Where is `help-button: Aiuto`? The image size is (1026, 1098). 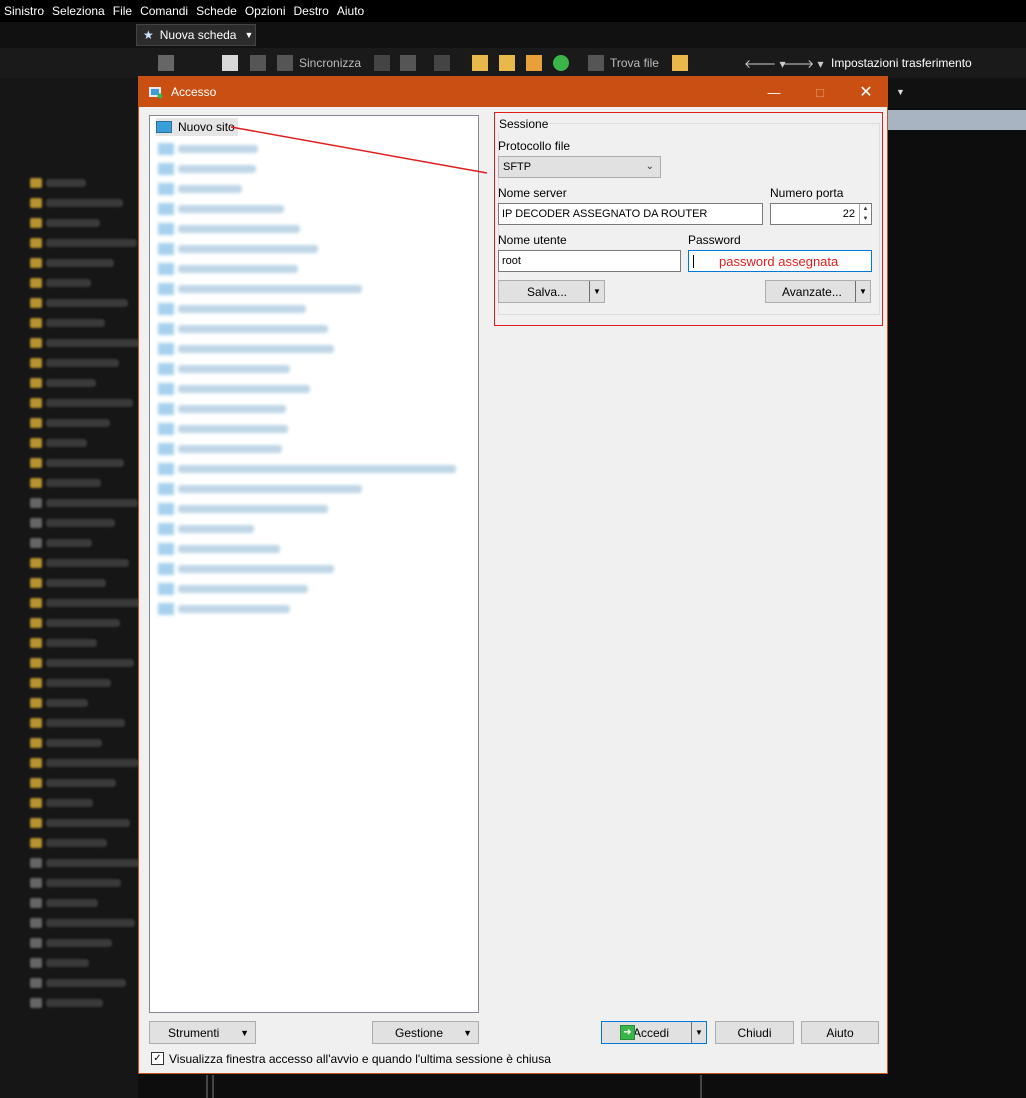
help-button: Aiuto is located at coordinates (840, 1032).